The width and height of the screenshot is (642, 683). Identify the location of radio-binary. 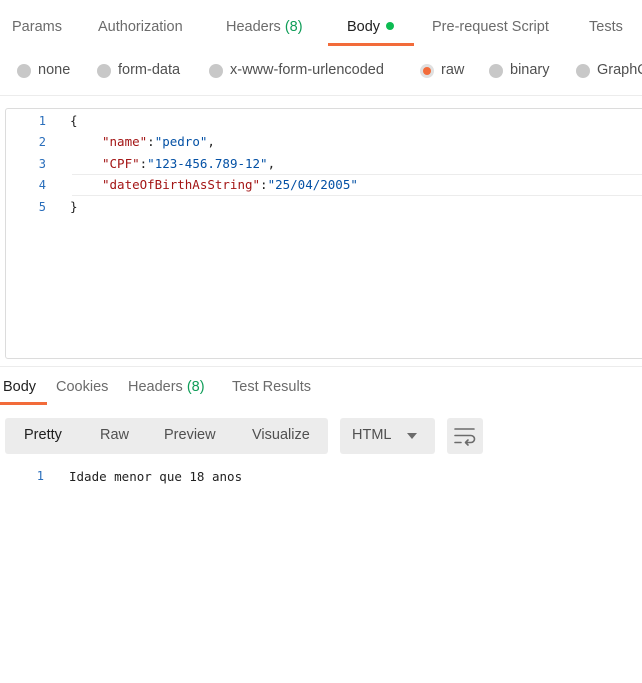
(496, 71).